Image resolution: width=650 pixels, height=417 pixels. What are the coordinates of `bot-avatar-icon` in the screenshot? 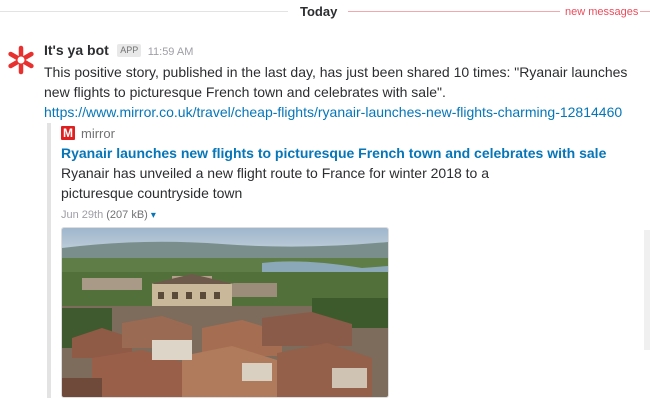 It's located at (21, 60).